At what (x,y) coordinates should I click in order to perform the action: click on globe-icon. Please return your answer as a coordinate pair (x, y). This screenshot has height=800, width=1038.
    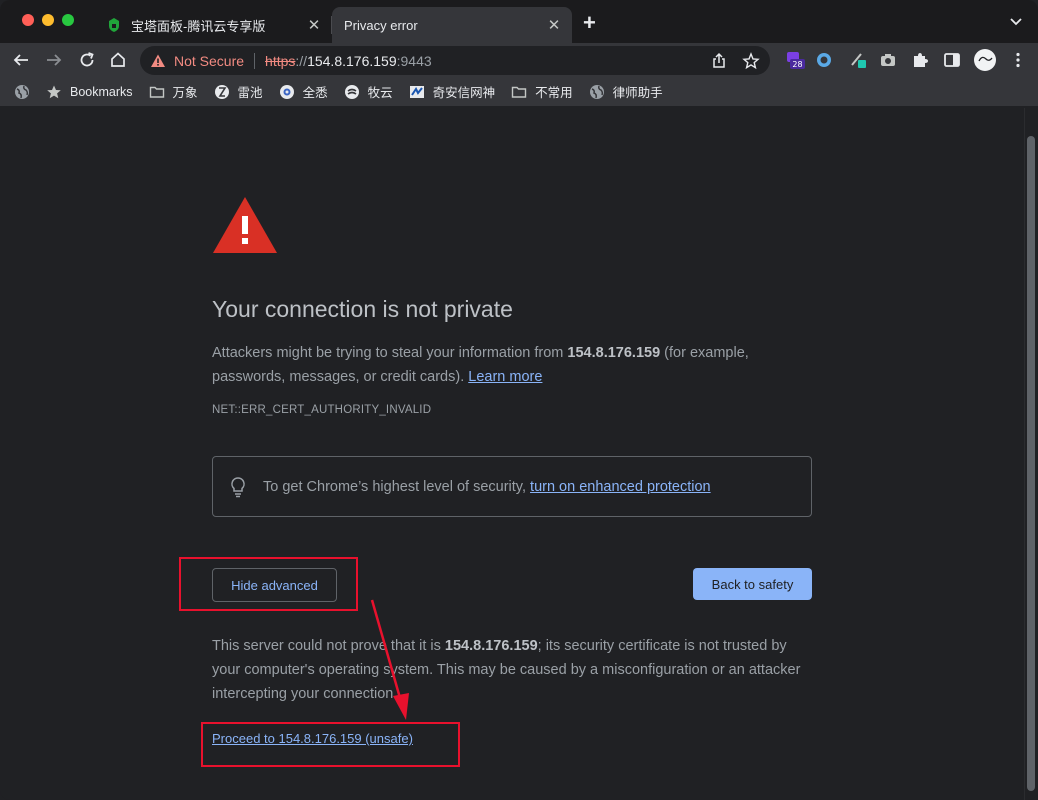
    Looking at the image, I should click on (596, 91).